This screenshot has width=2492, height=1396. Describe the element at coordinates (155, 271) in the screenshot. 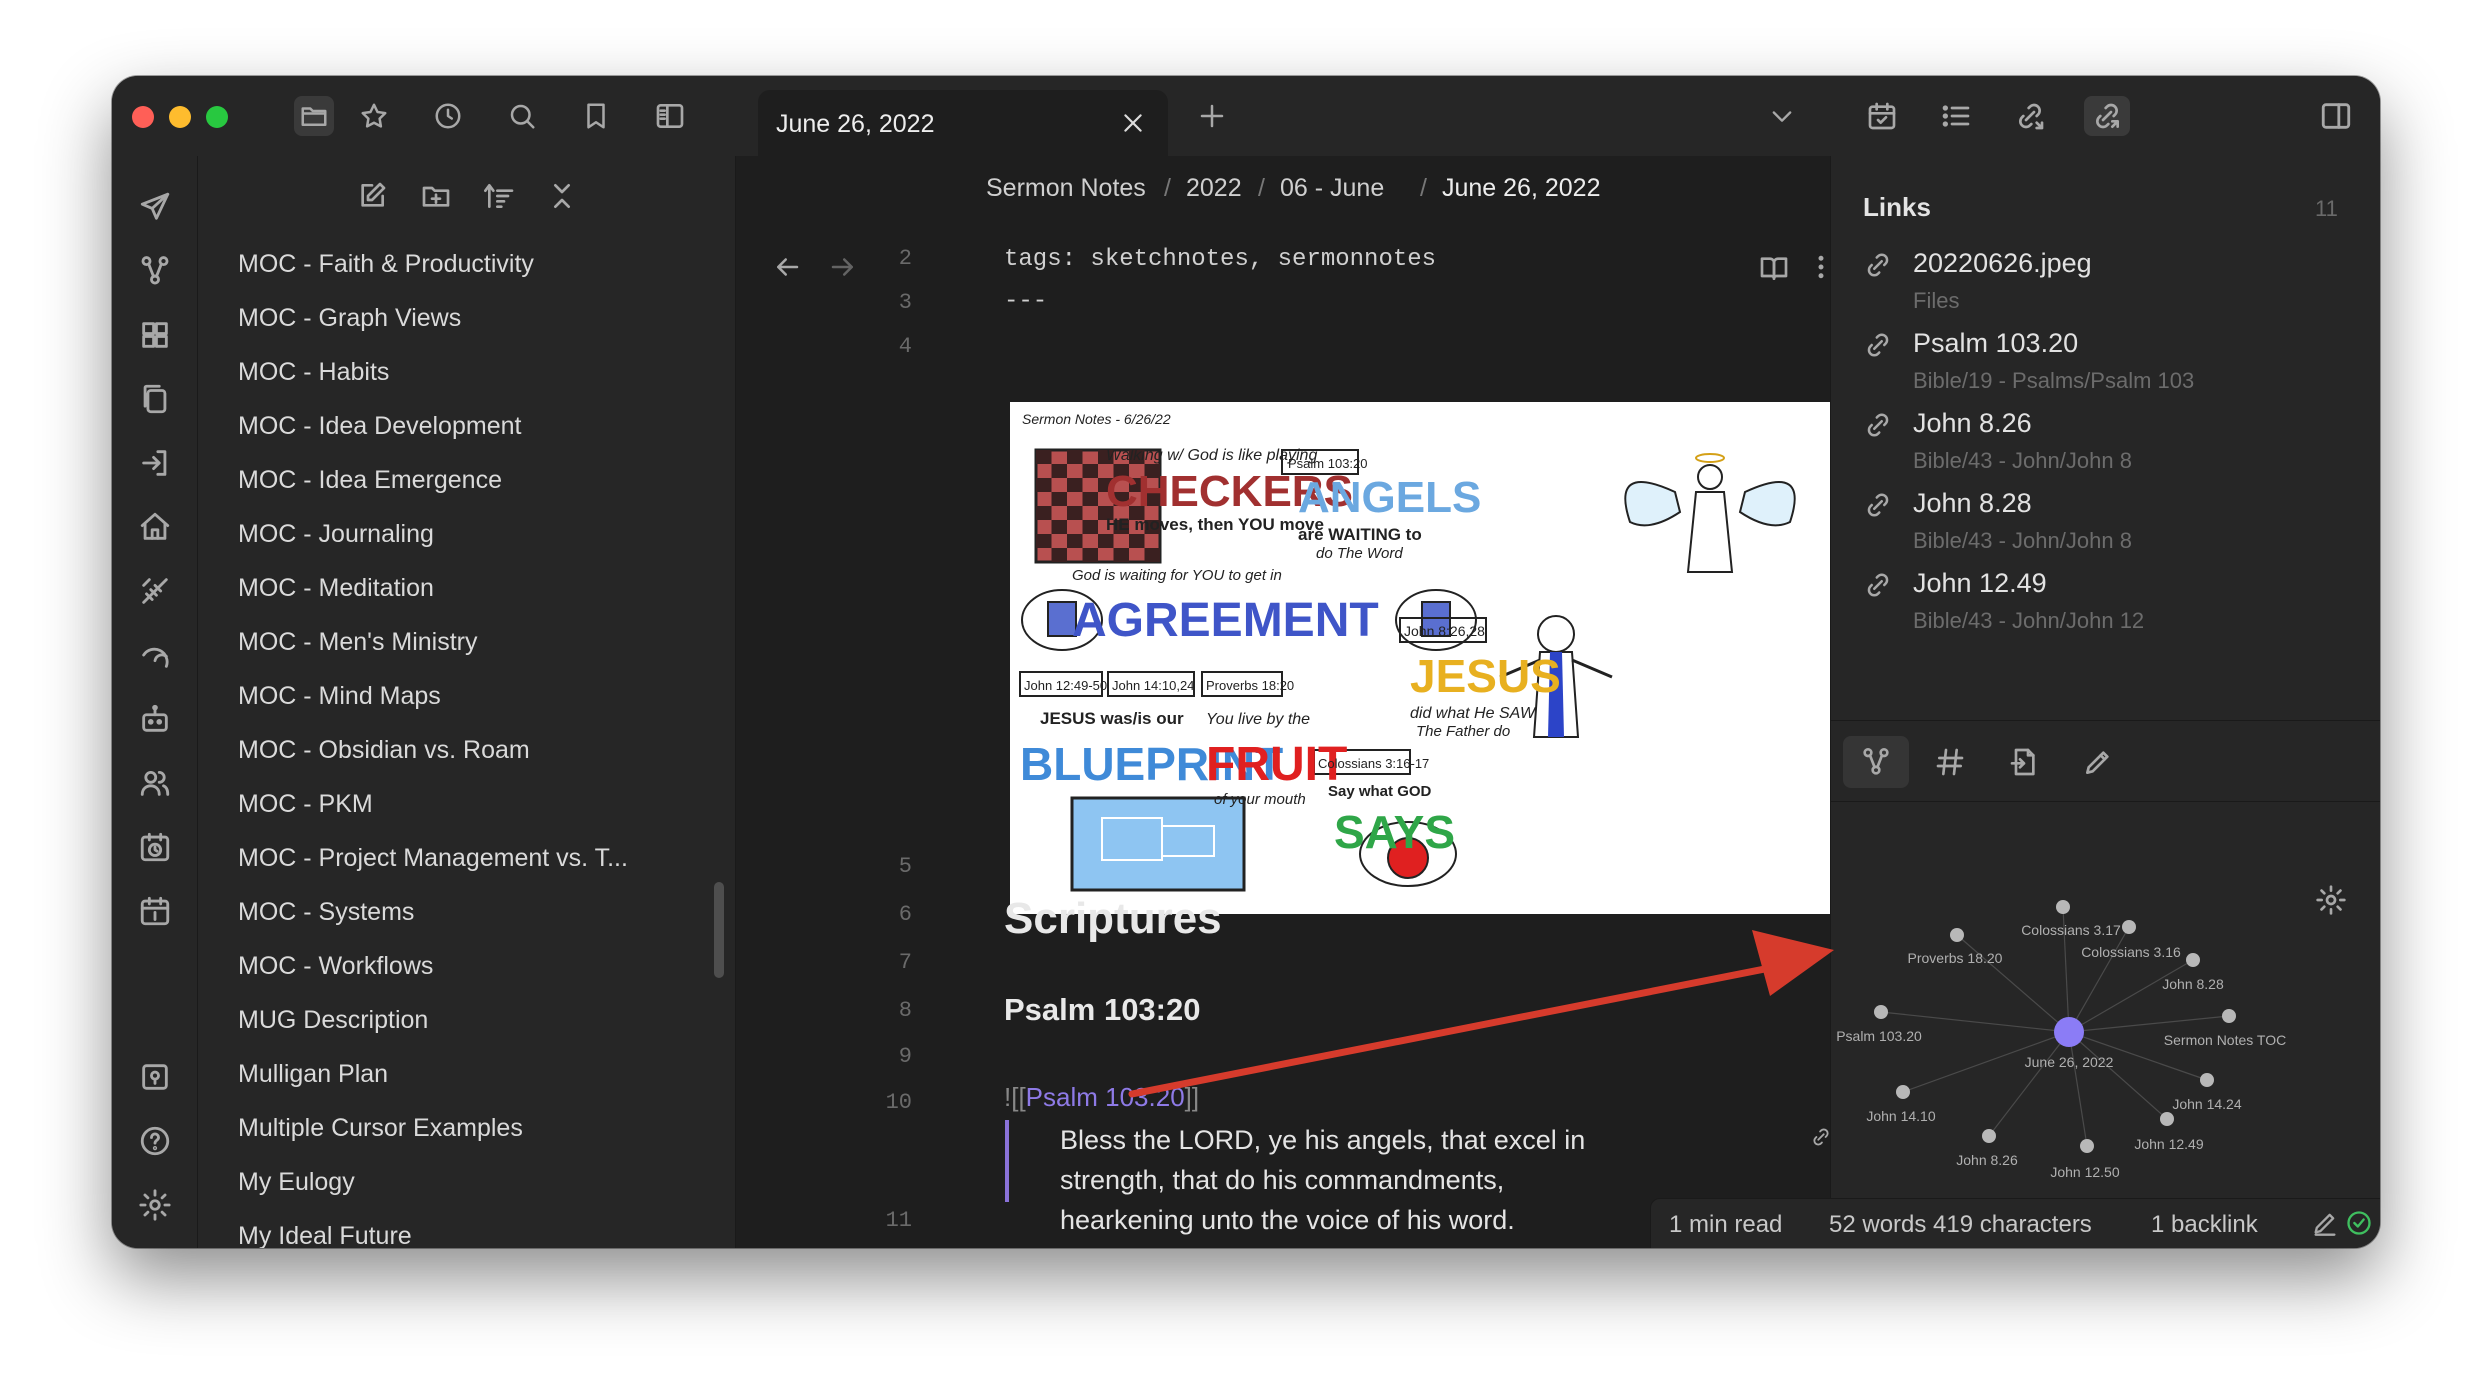

I see `graph-view-icon` at that location.